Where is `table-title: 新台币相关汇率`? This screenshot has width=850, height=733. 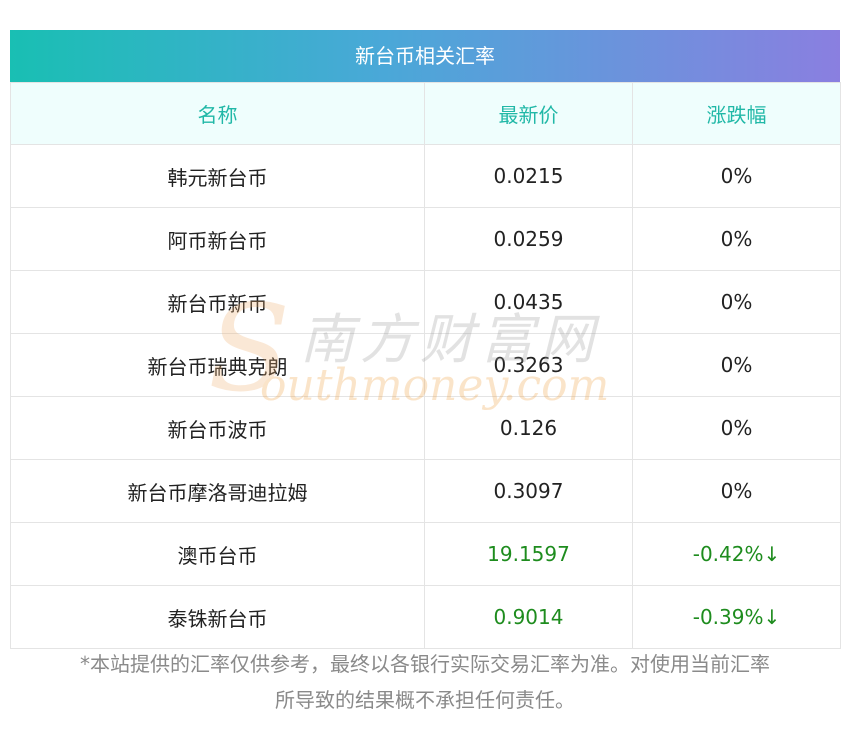 table-title: 新台币相关汇率 is located at coordinates (425, 56).